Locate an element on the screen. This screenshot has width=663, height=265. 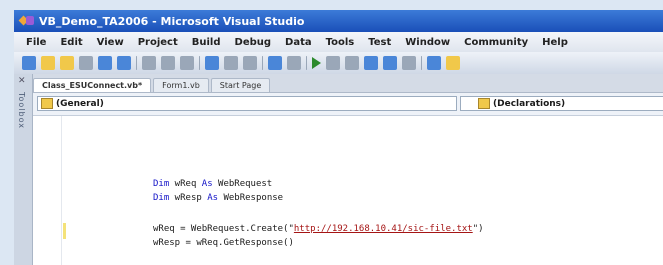
code-line: Dim wResp As WebResponse is located at coordinates (218, 198).